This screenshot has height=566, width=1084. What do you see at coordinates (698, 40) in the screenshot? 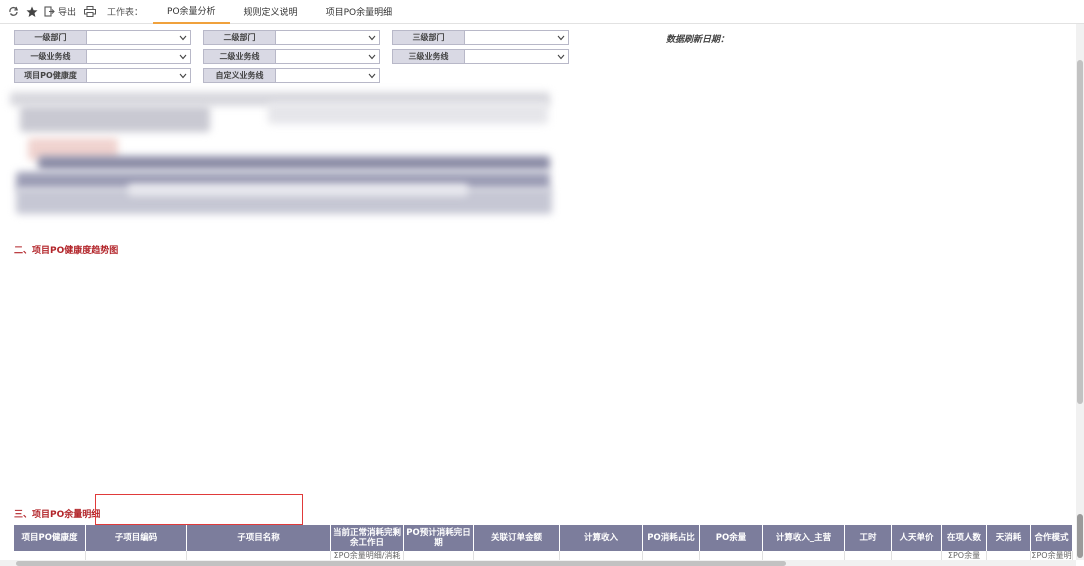
I see `data-refresh-date-label: 数据刷新日期：` at bounding box center [698, 40].